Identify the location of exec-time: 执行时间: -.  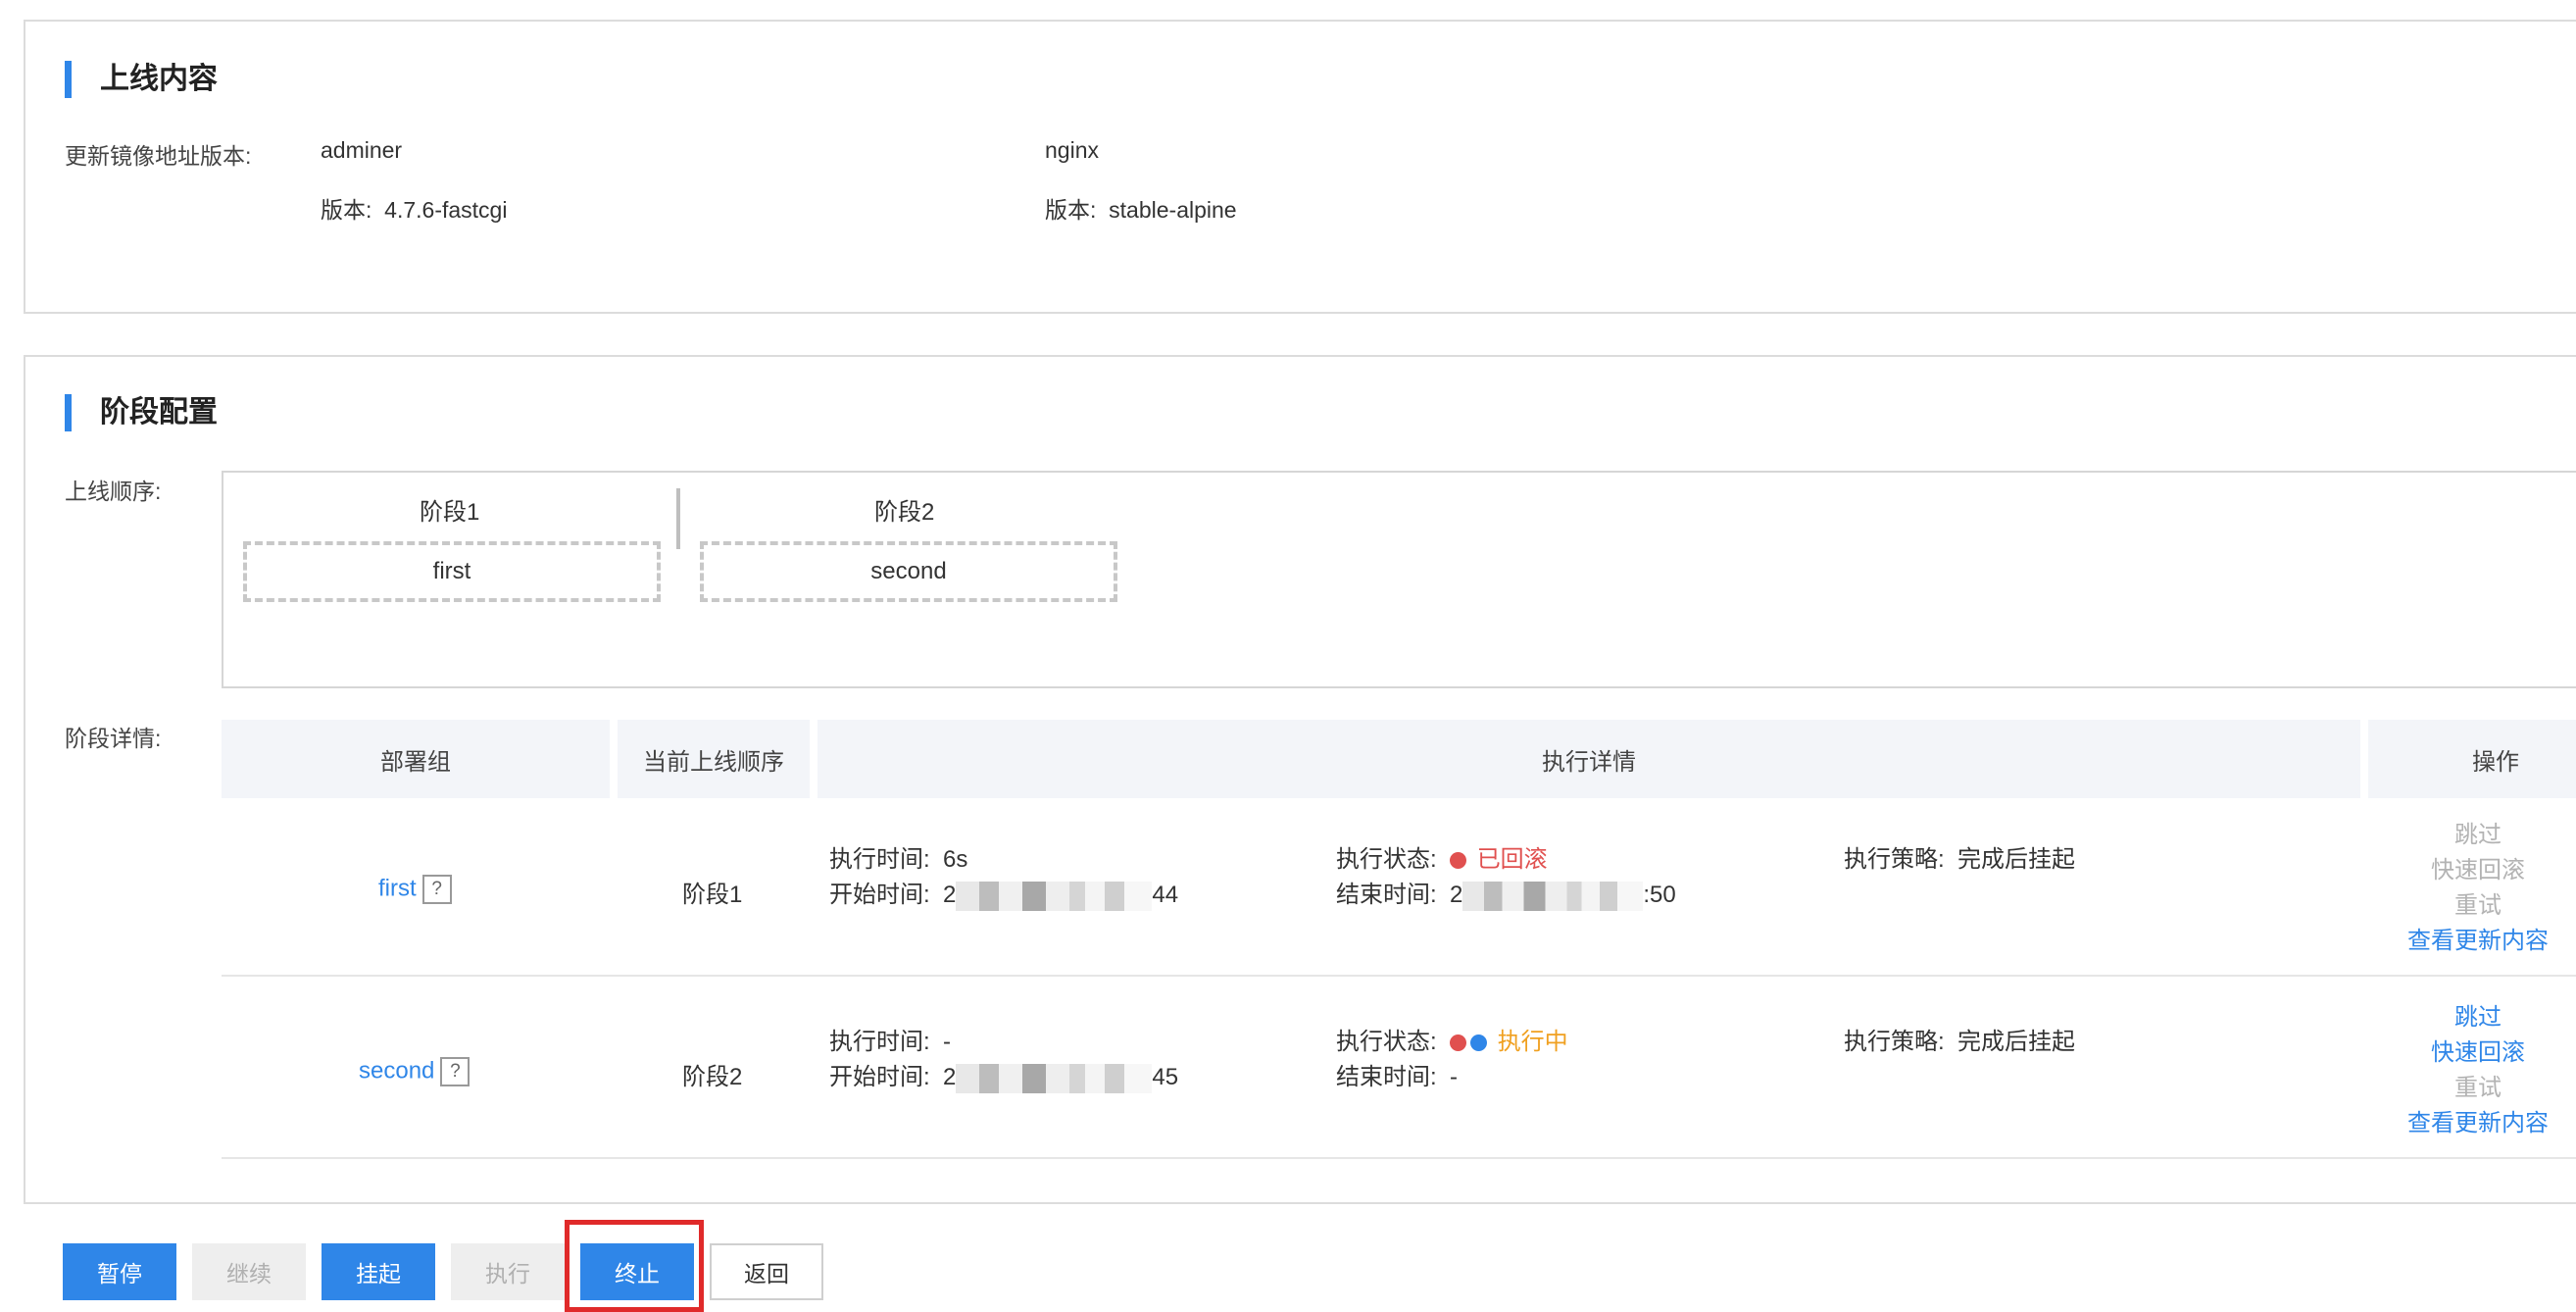
(890, 1042).